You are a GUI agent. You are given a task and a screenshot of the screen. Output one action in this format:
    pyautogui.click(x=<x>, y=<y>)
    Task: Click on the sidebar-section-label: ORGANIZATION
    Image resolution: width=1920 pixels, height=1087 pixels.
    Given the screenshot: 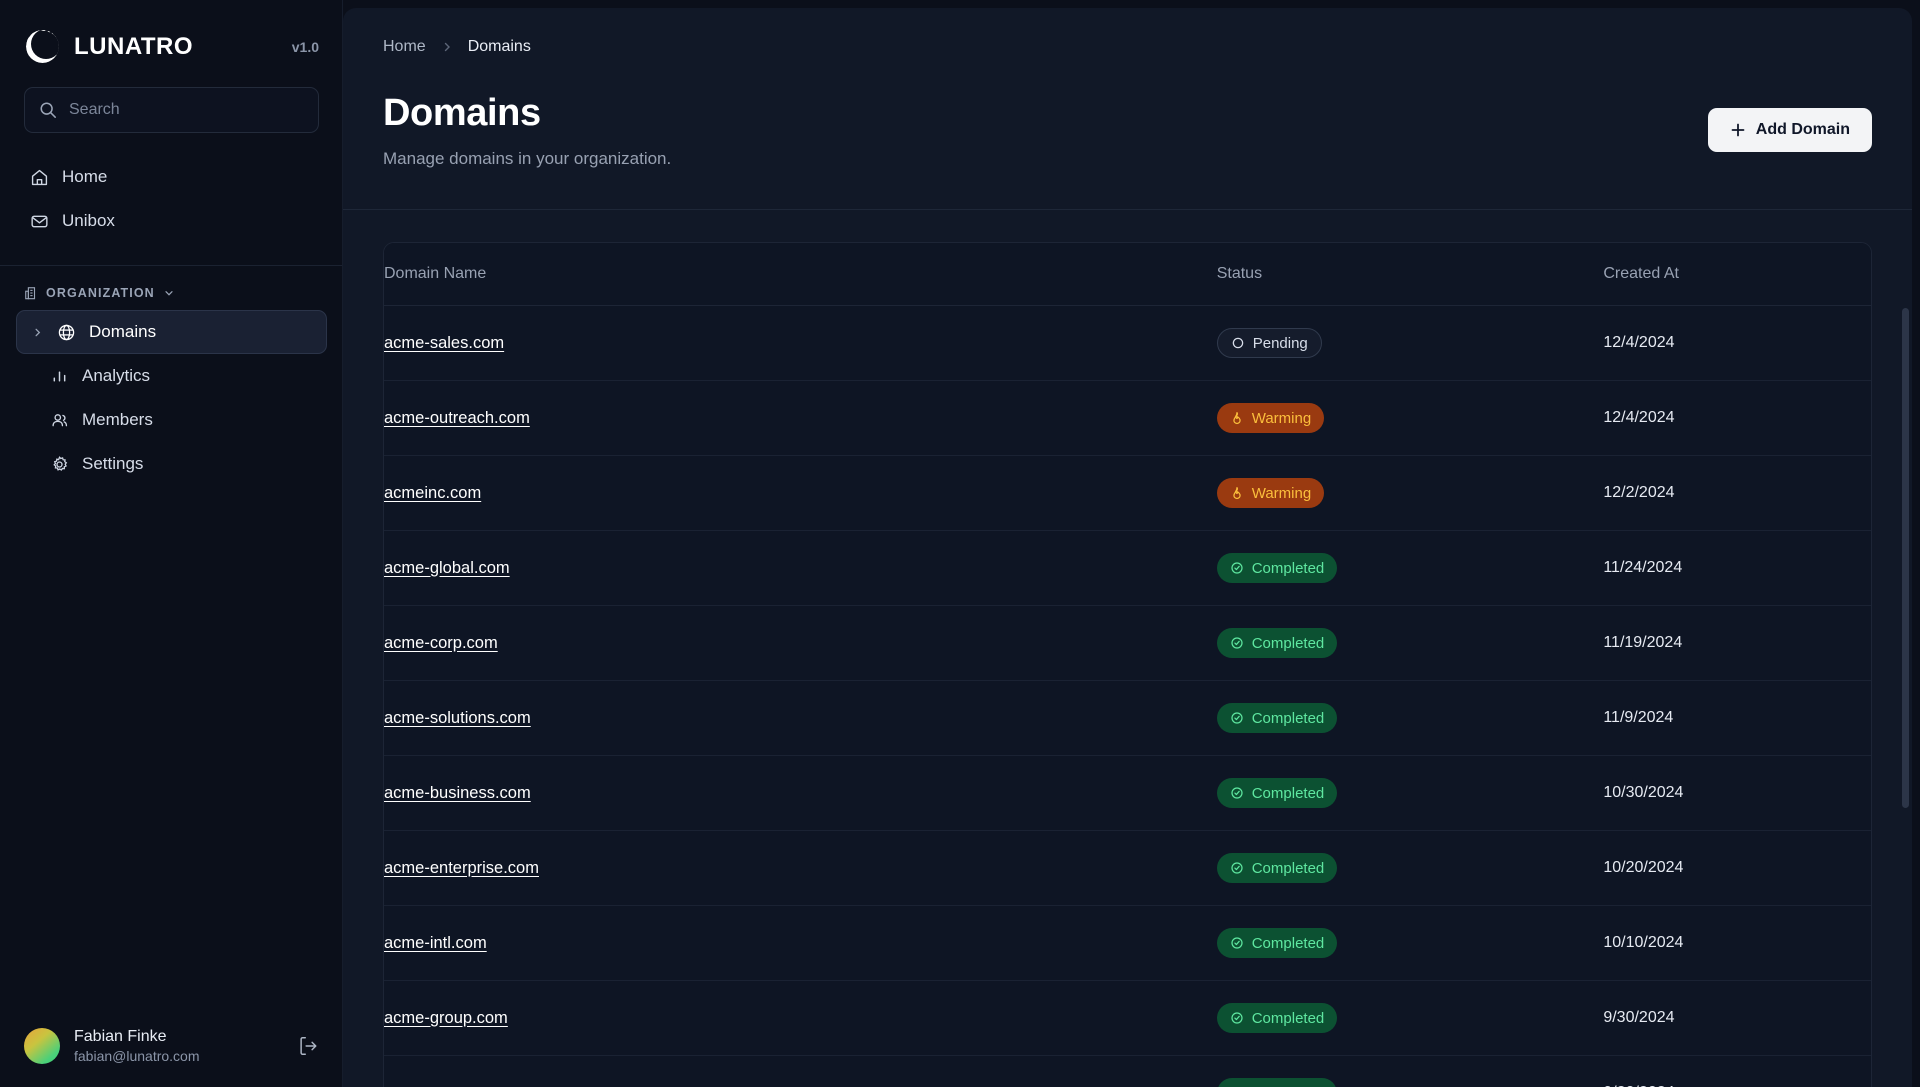 What is the action you would take?
    pyautogui.click(x=100, y=293)
    